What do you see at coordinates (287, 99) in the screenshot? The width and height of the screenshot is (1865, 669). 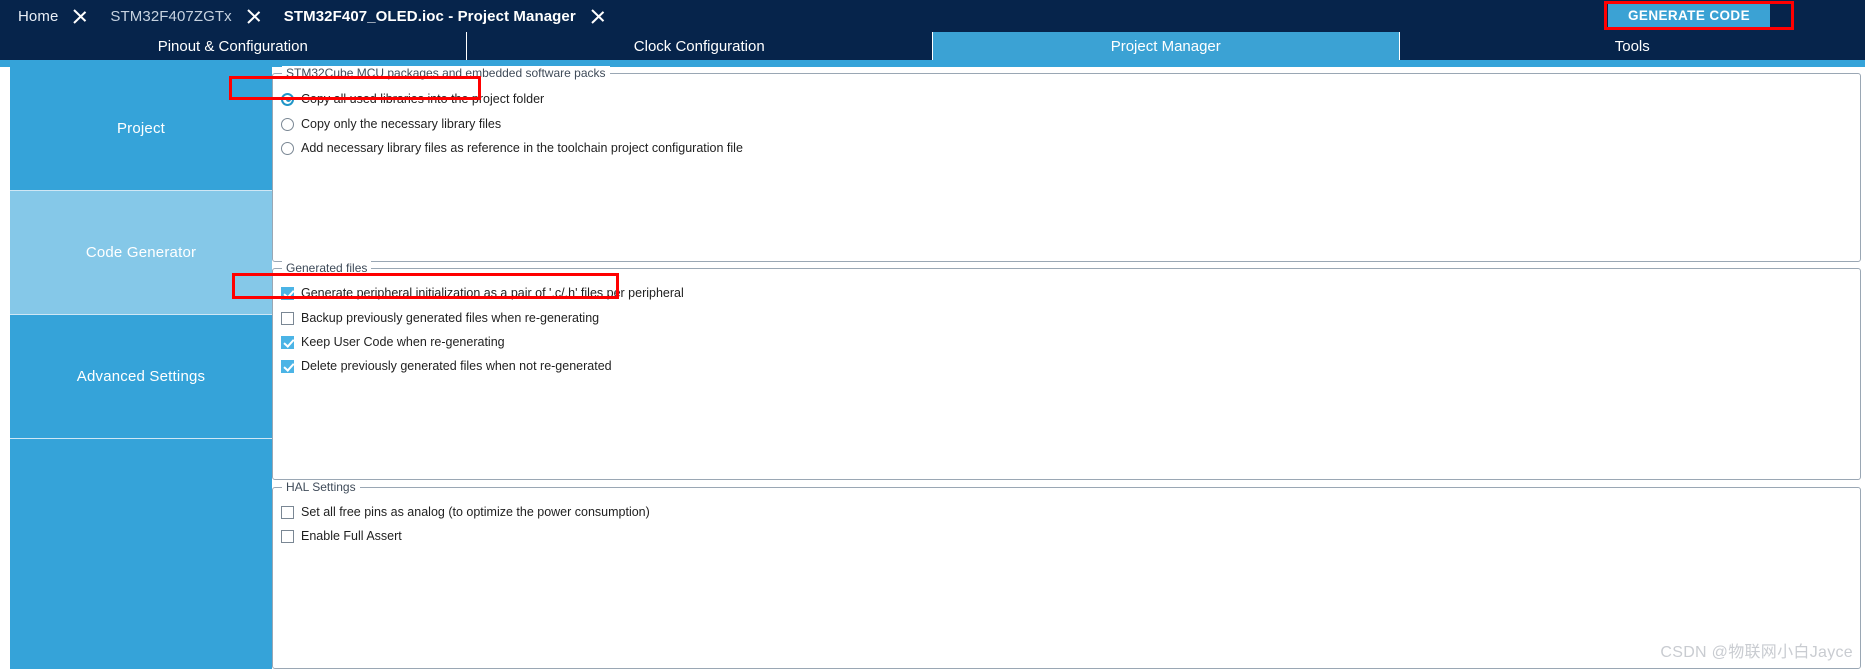 I see `radio-on-icon` at bounding box center [287, 99].